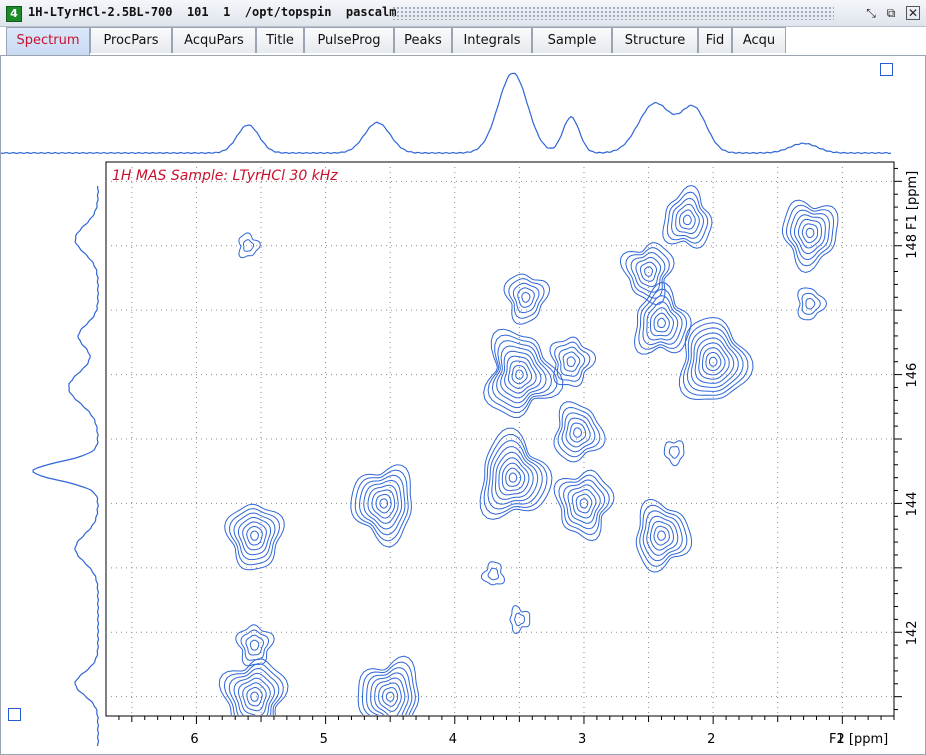 This screenshot has height=755, width=926. What do you see at coordinates (214, 40) in the screenshot?
I see `tab-acqupars: AcquPars` at bounding box center [214, 40].